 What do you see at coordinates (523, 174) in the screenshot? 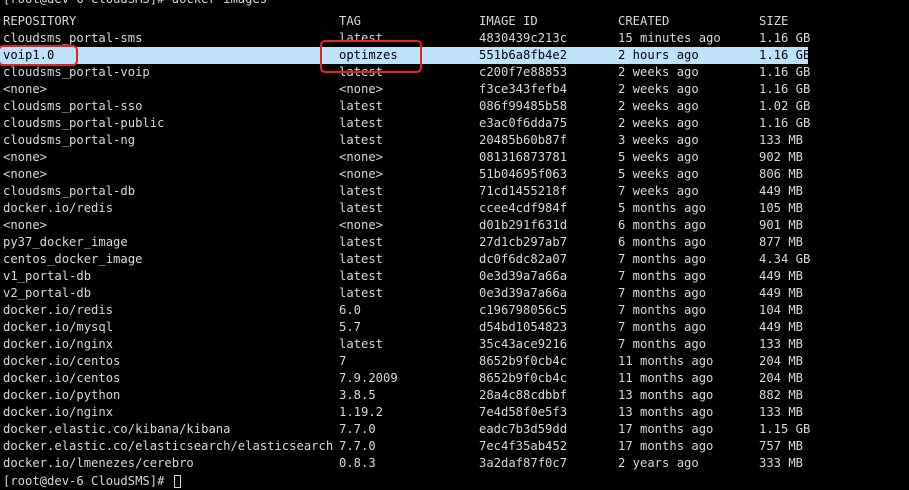
I see `cell-image-id: 51b04695f063` at bounding box center [523, 174].